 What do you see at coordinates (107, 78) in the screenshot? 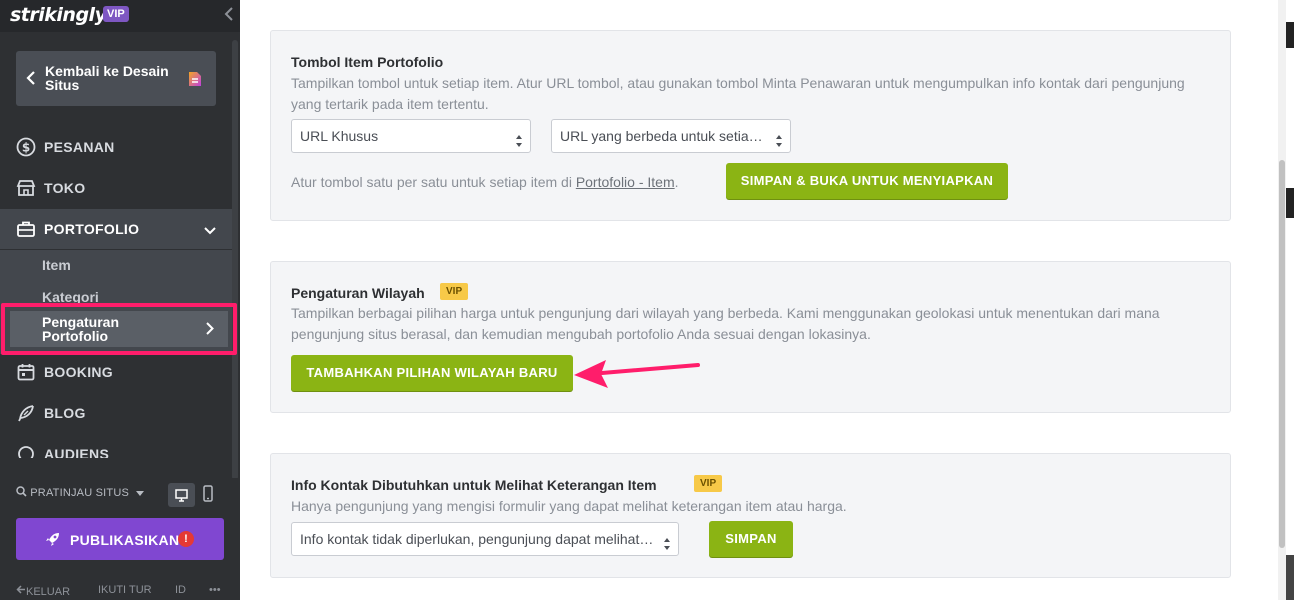
I see `back-button-label: Kembali ke Desain Situs` at bounding box center [107, 78].